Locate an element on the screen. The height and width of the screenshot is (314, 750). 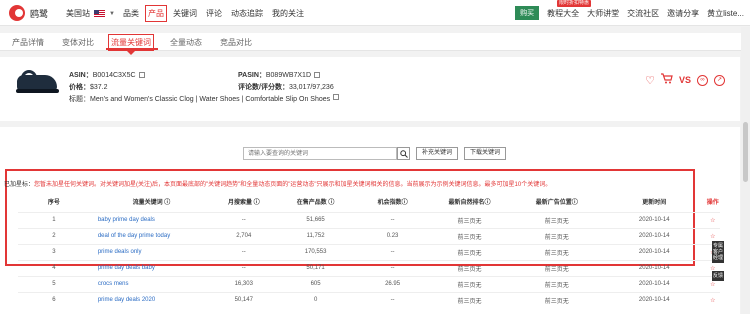
col-ad-position: 最新广告位置ⓘ is located at coordinates (557, 201).